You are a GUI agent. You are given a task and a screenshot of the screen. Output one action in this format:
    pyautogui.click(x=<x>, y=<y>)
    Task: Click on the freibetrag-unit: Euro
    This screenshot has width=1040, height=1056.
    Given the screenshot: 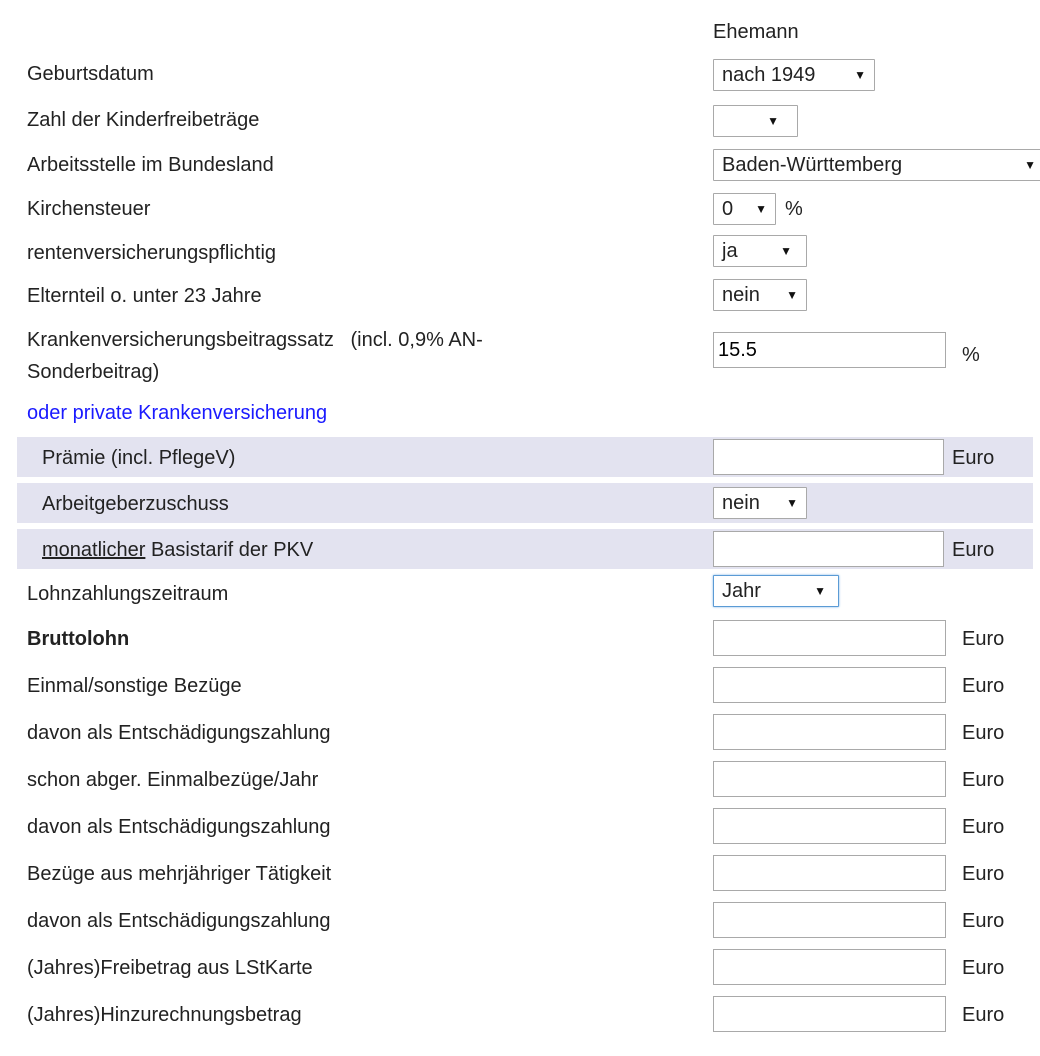 What is the action you would take?
    pyautogui.click(x=983, y=968)
    